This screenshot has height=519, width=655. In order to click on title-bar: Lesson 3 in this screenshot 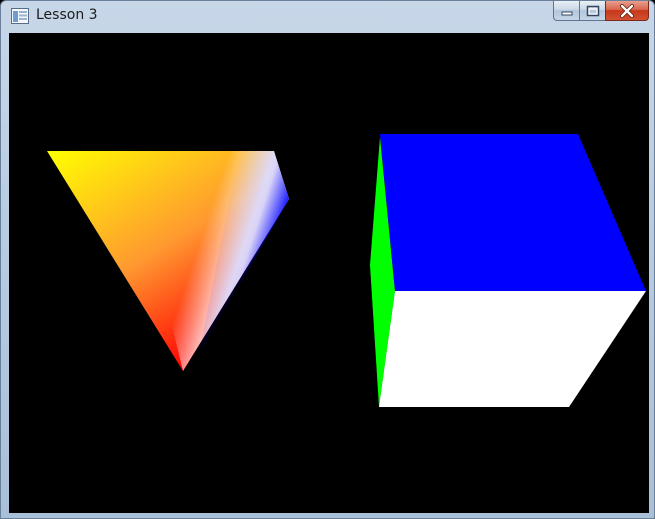, I will do `click(327, 17)`.